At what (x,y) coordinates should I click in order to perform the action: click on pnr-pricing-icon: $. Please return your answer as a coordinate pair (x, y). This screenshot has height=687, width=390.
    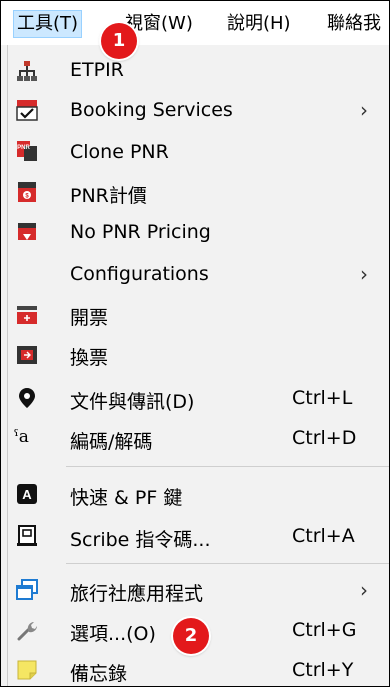
    Looking at the image, I should click on (27, 192).